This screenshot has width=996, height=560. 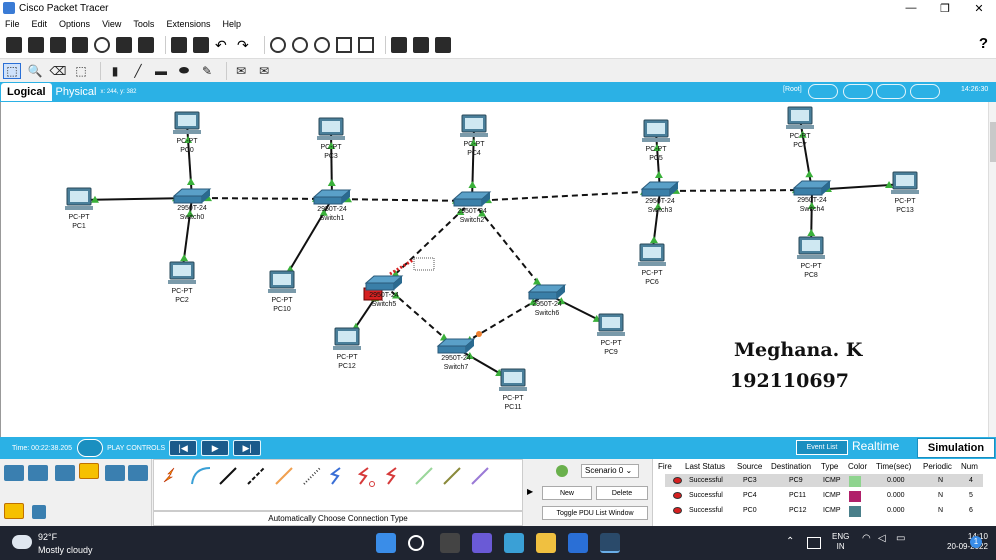 What do you see at coordinates (12, 70) in the screenshot?
I see `select-icon: ⬚` at bounding box center [12, 70].